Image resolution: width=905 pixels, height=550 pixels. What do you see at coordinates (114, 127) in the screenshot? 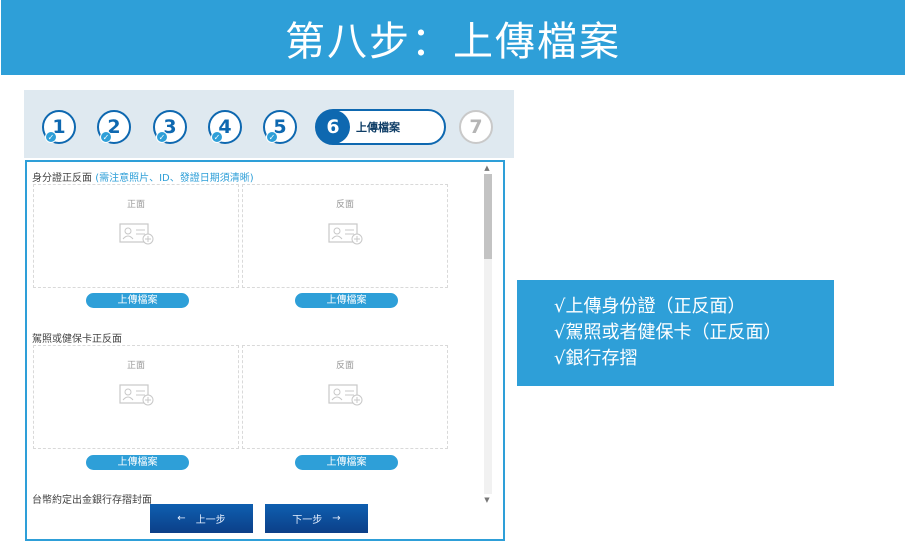
I see `step-2: 2 ✓` at bounding box center [114, 127].